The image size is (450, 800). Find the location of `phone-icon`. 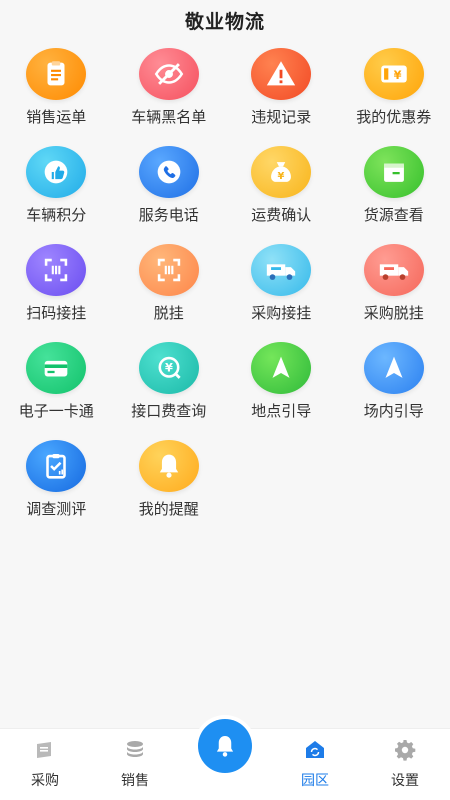

phone-icon is located at coordinates (168, 172).